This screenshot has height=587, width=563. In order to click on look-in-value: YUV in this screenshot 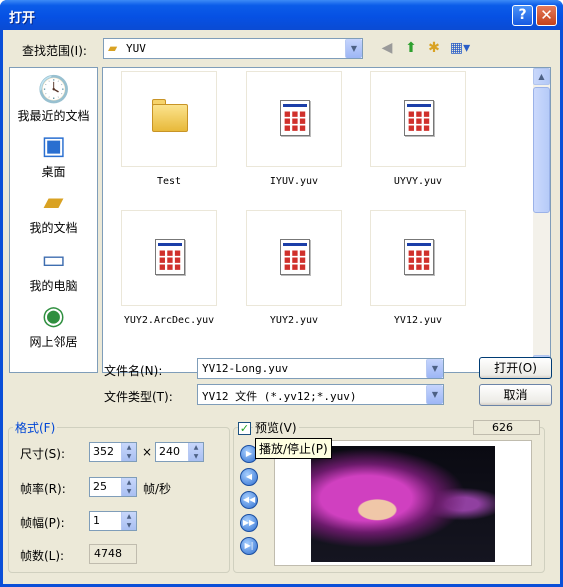, I will do `click(136, 48)`.